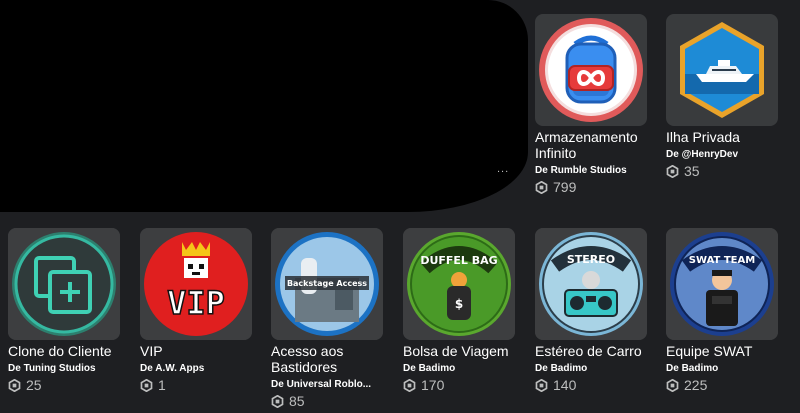 The image size is (800, 413). I want to click on svg-text: STEREO, so click(591, 259).